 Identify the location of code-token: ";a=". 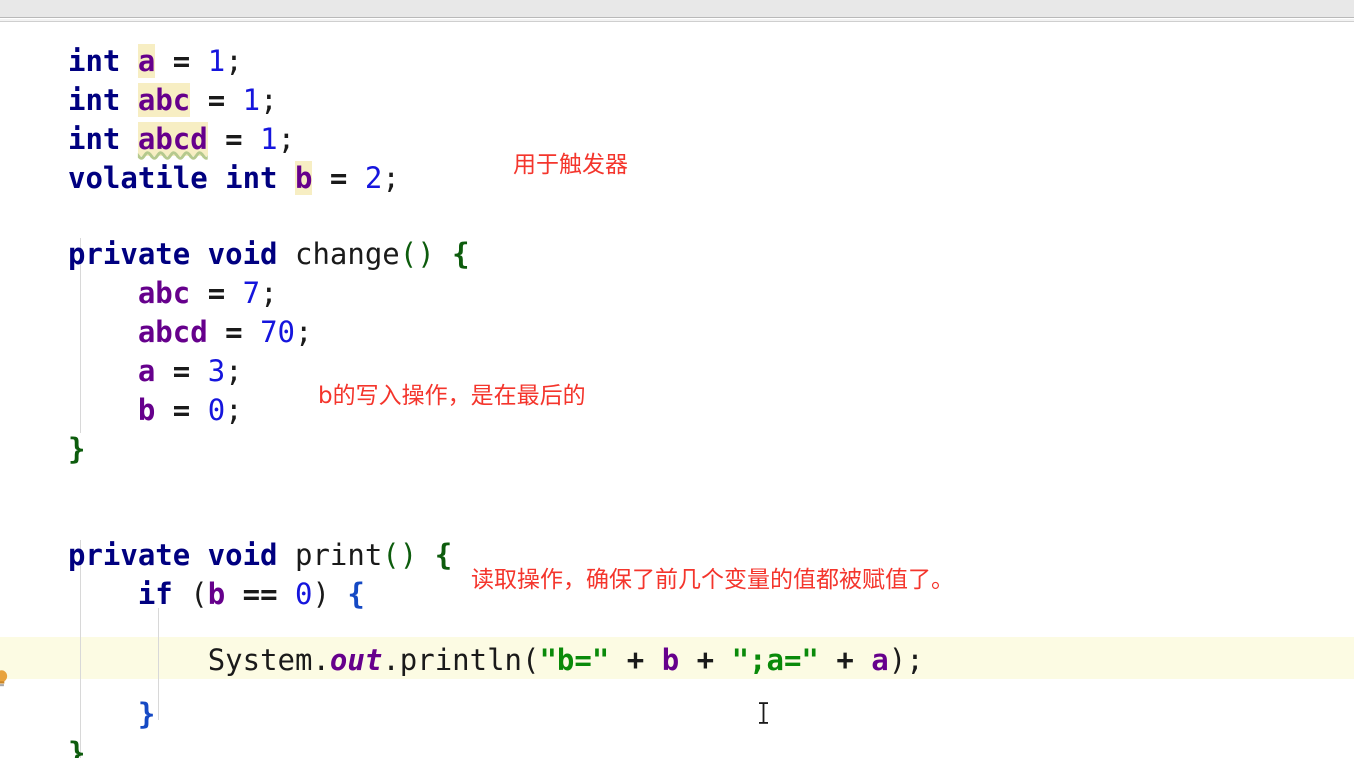
(775, 660).